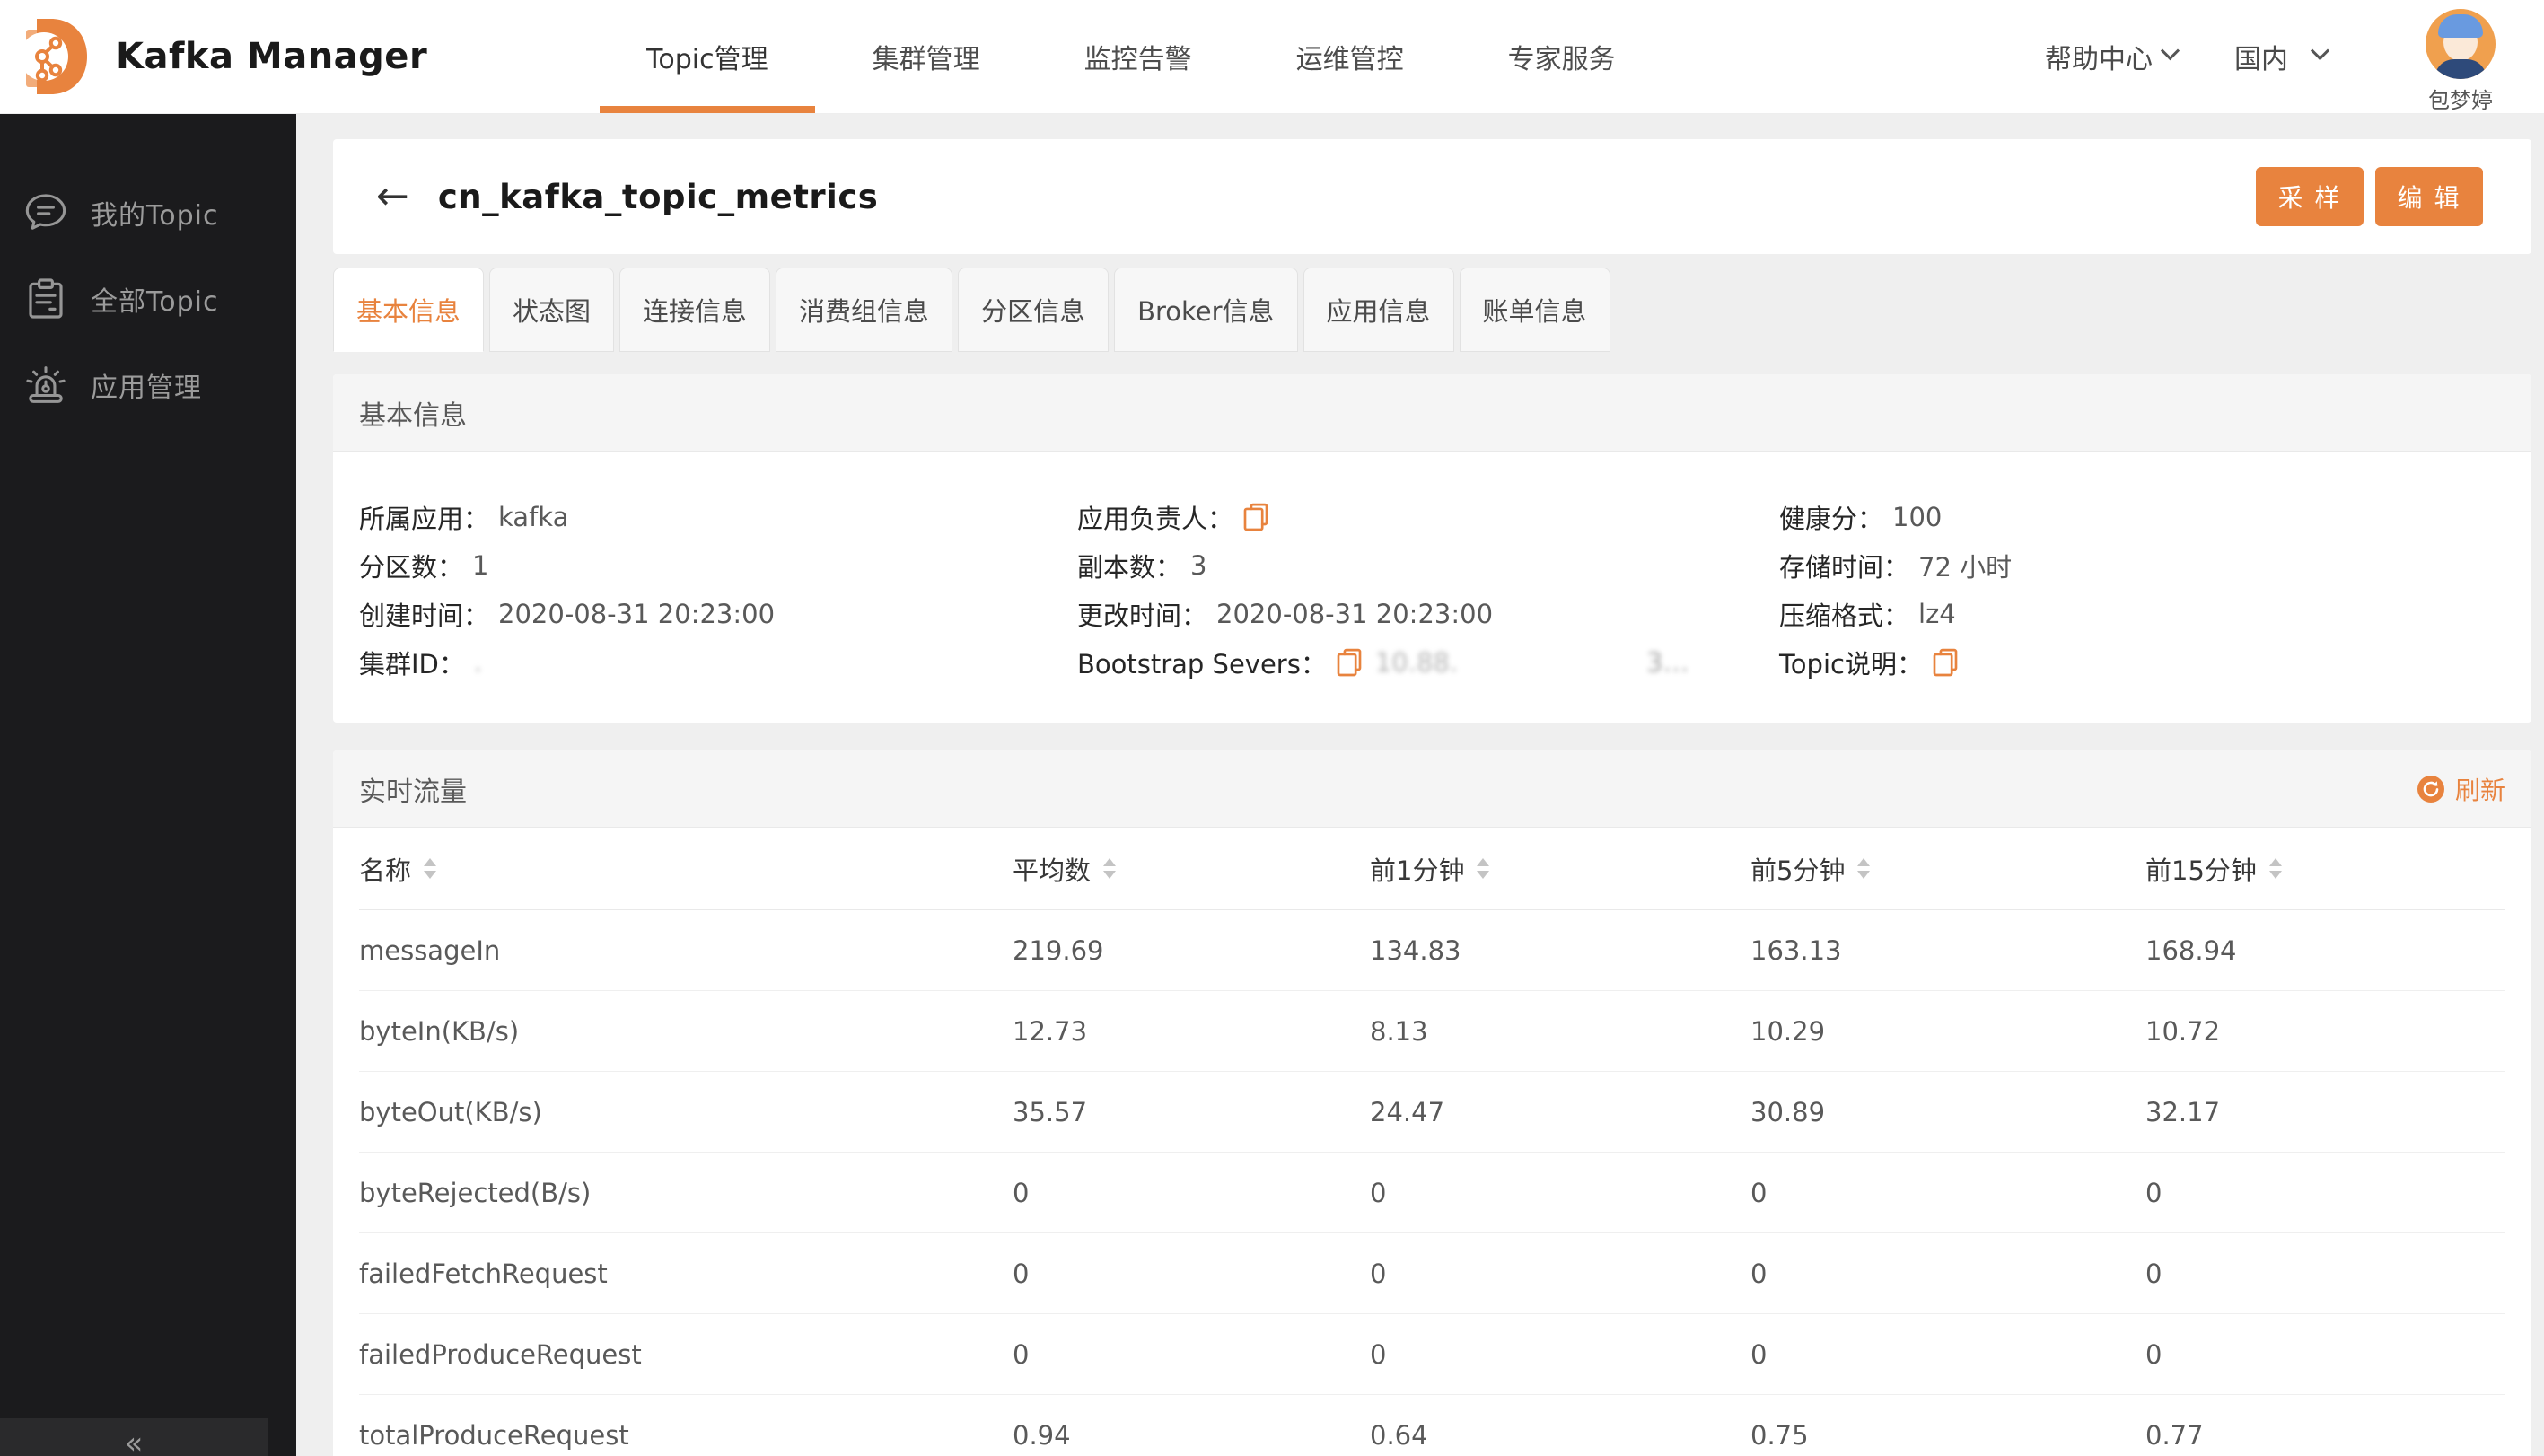  What do you see at coordinates (1378, 1274) in the screenshot?
I see `metric-1min: 0` at bounding box center [1378, 1274].